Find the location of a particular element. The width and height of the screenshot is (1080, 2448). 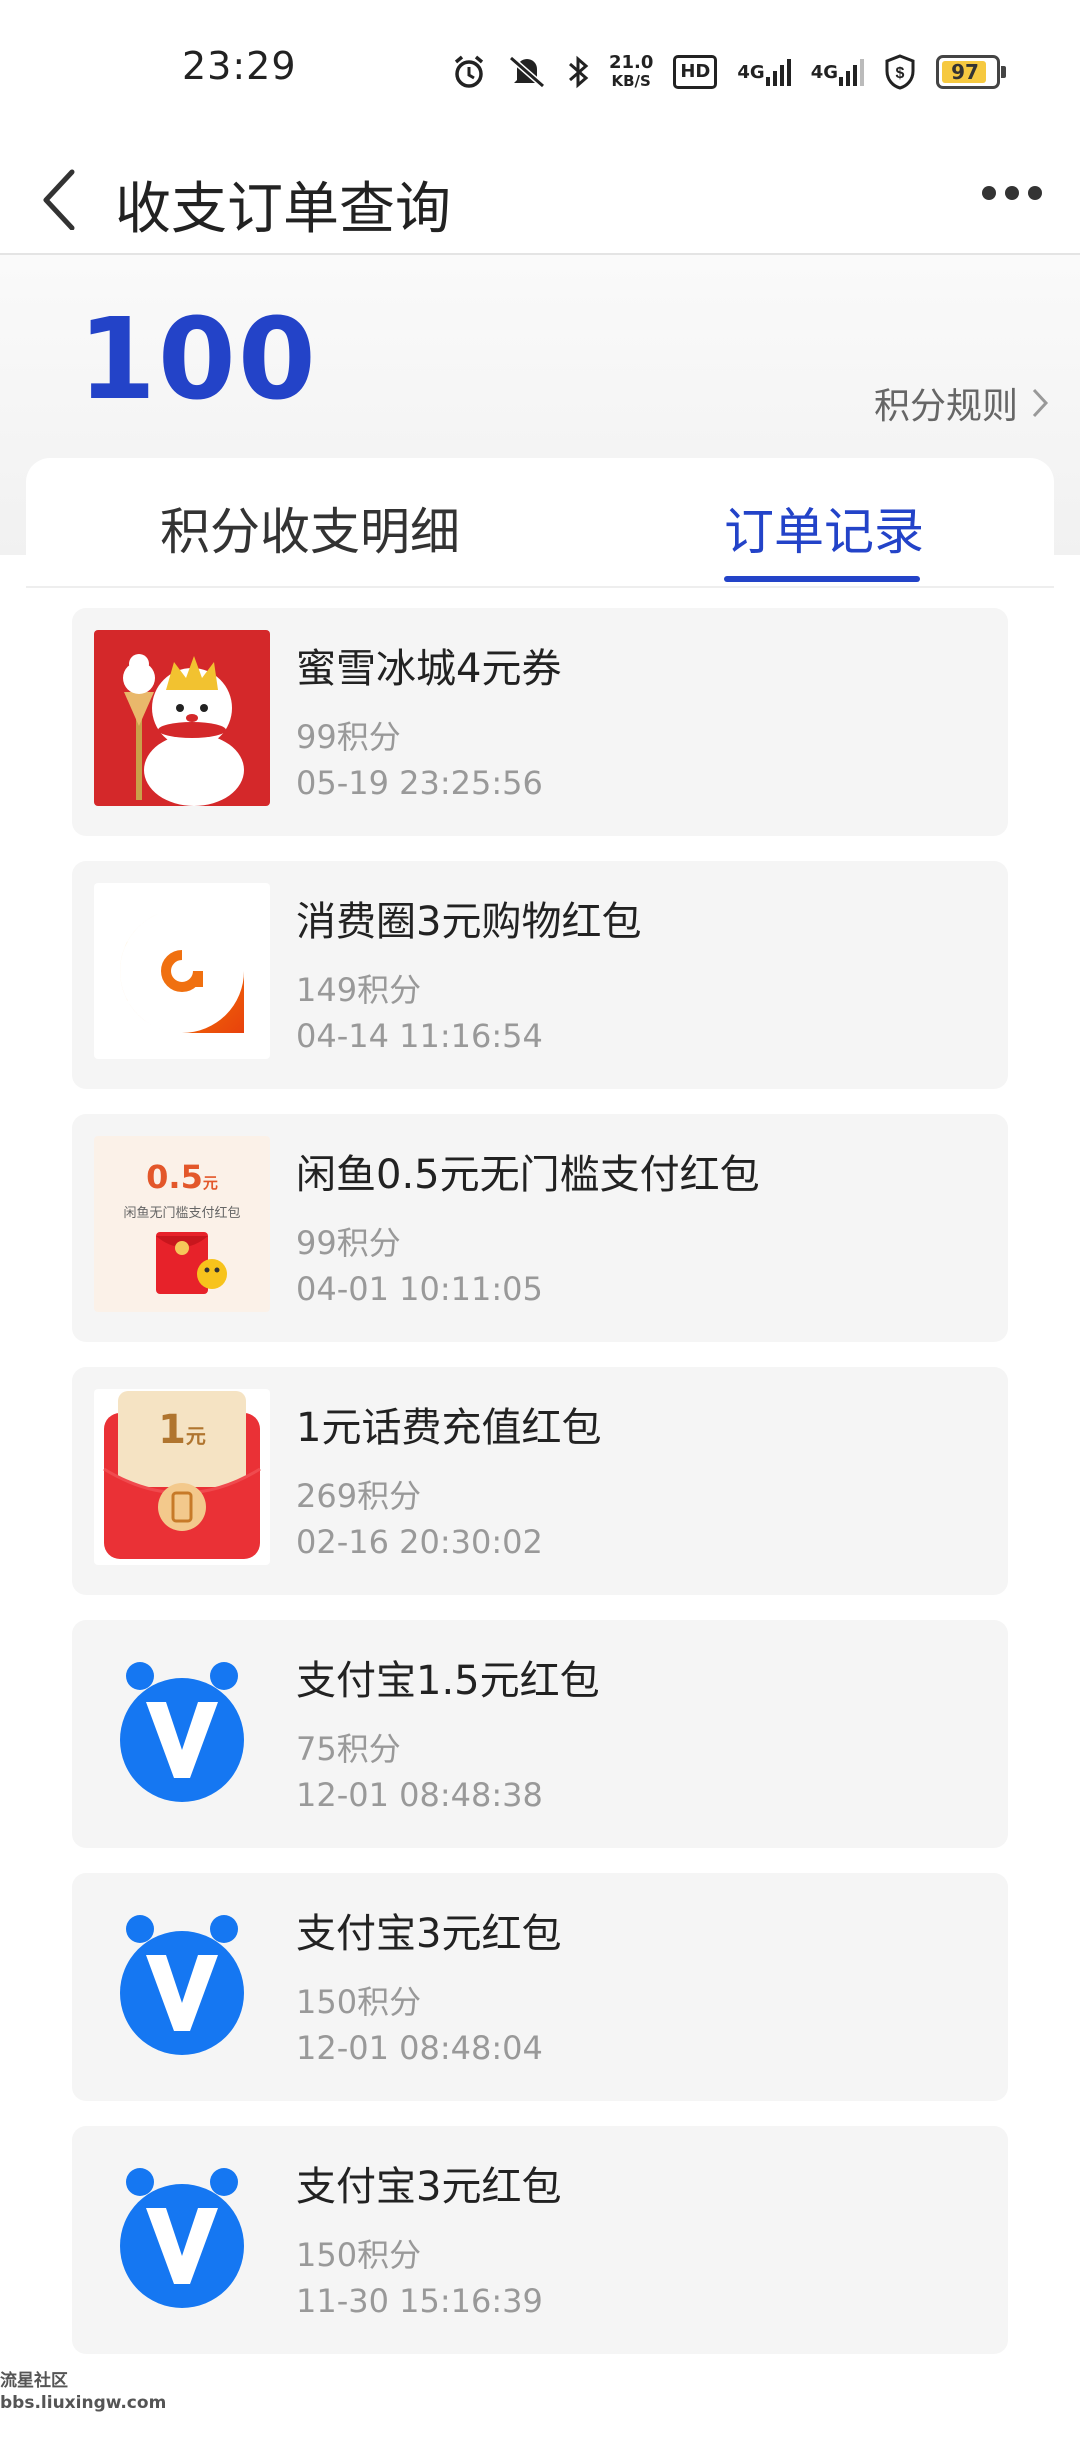

active-tab-indicator is located at coordinates (822, 579).